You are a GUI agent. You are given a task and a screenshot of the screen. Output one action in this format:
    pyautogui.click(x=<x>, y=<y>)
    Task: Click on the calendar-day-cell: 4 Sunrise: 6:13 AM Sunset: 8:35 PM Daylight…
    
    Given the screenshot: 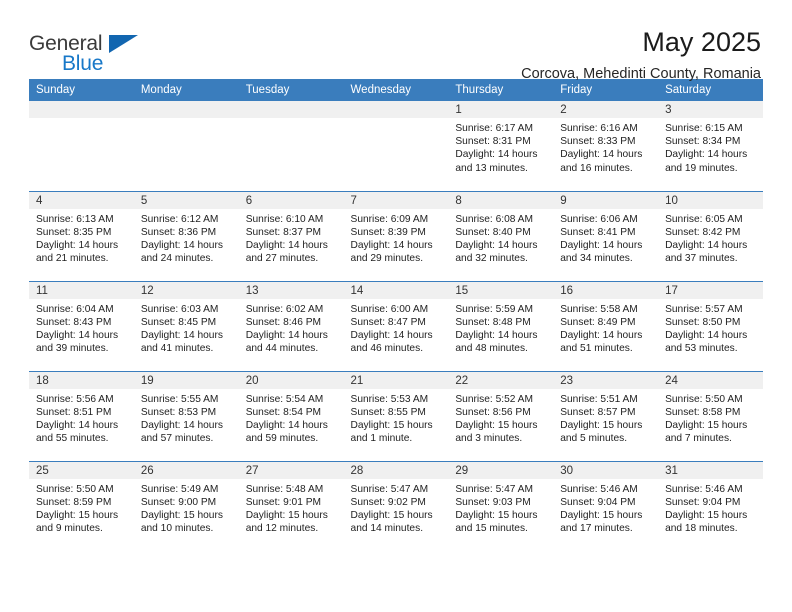 What is the action you would take?
    pyautogui.click(x=81, y=235)
    